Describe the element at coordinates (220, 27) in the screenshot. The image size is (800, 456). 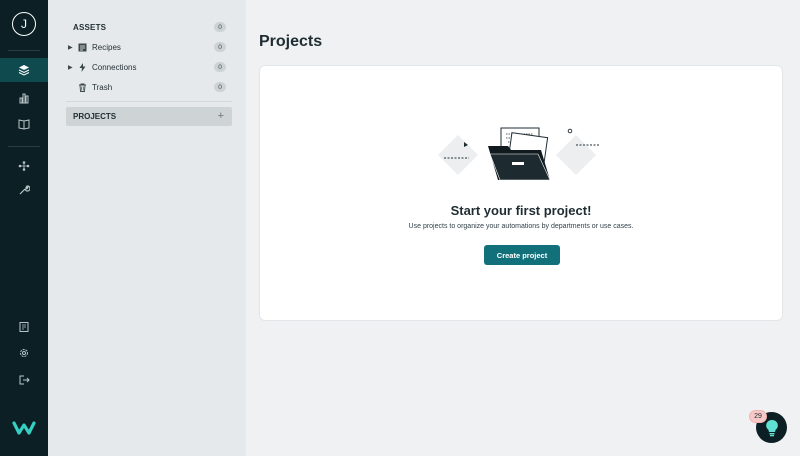
I see `assets-count-badge: 0` at that location.